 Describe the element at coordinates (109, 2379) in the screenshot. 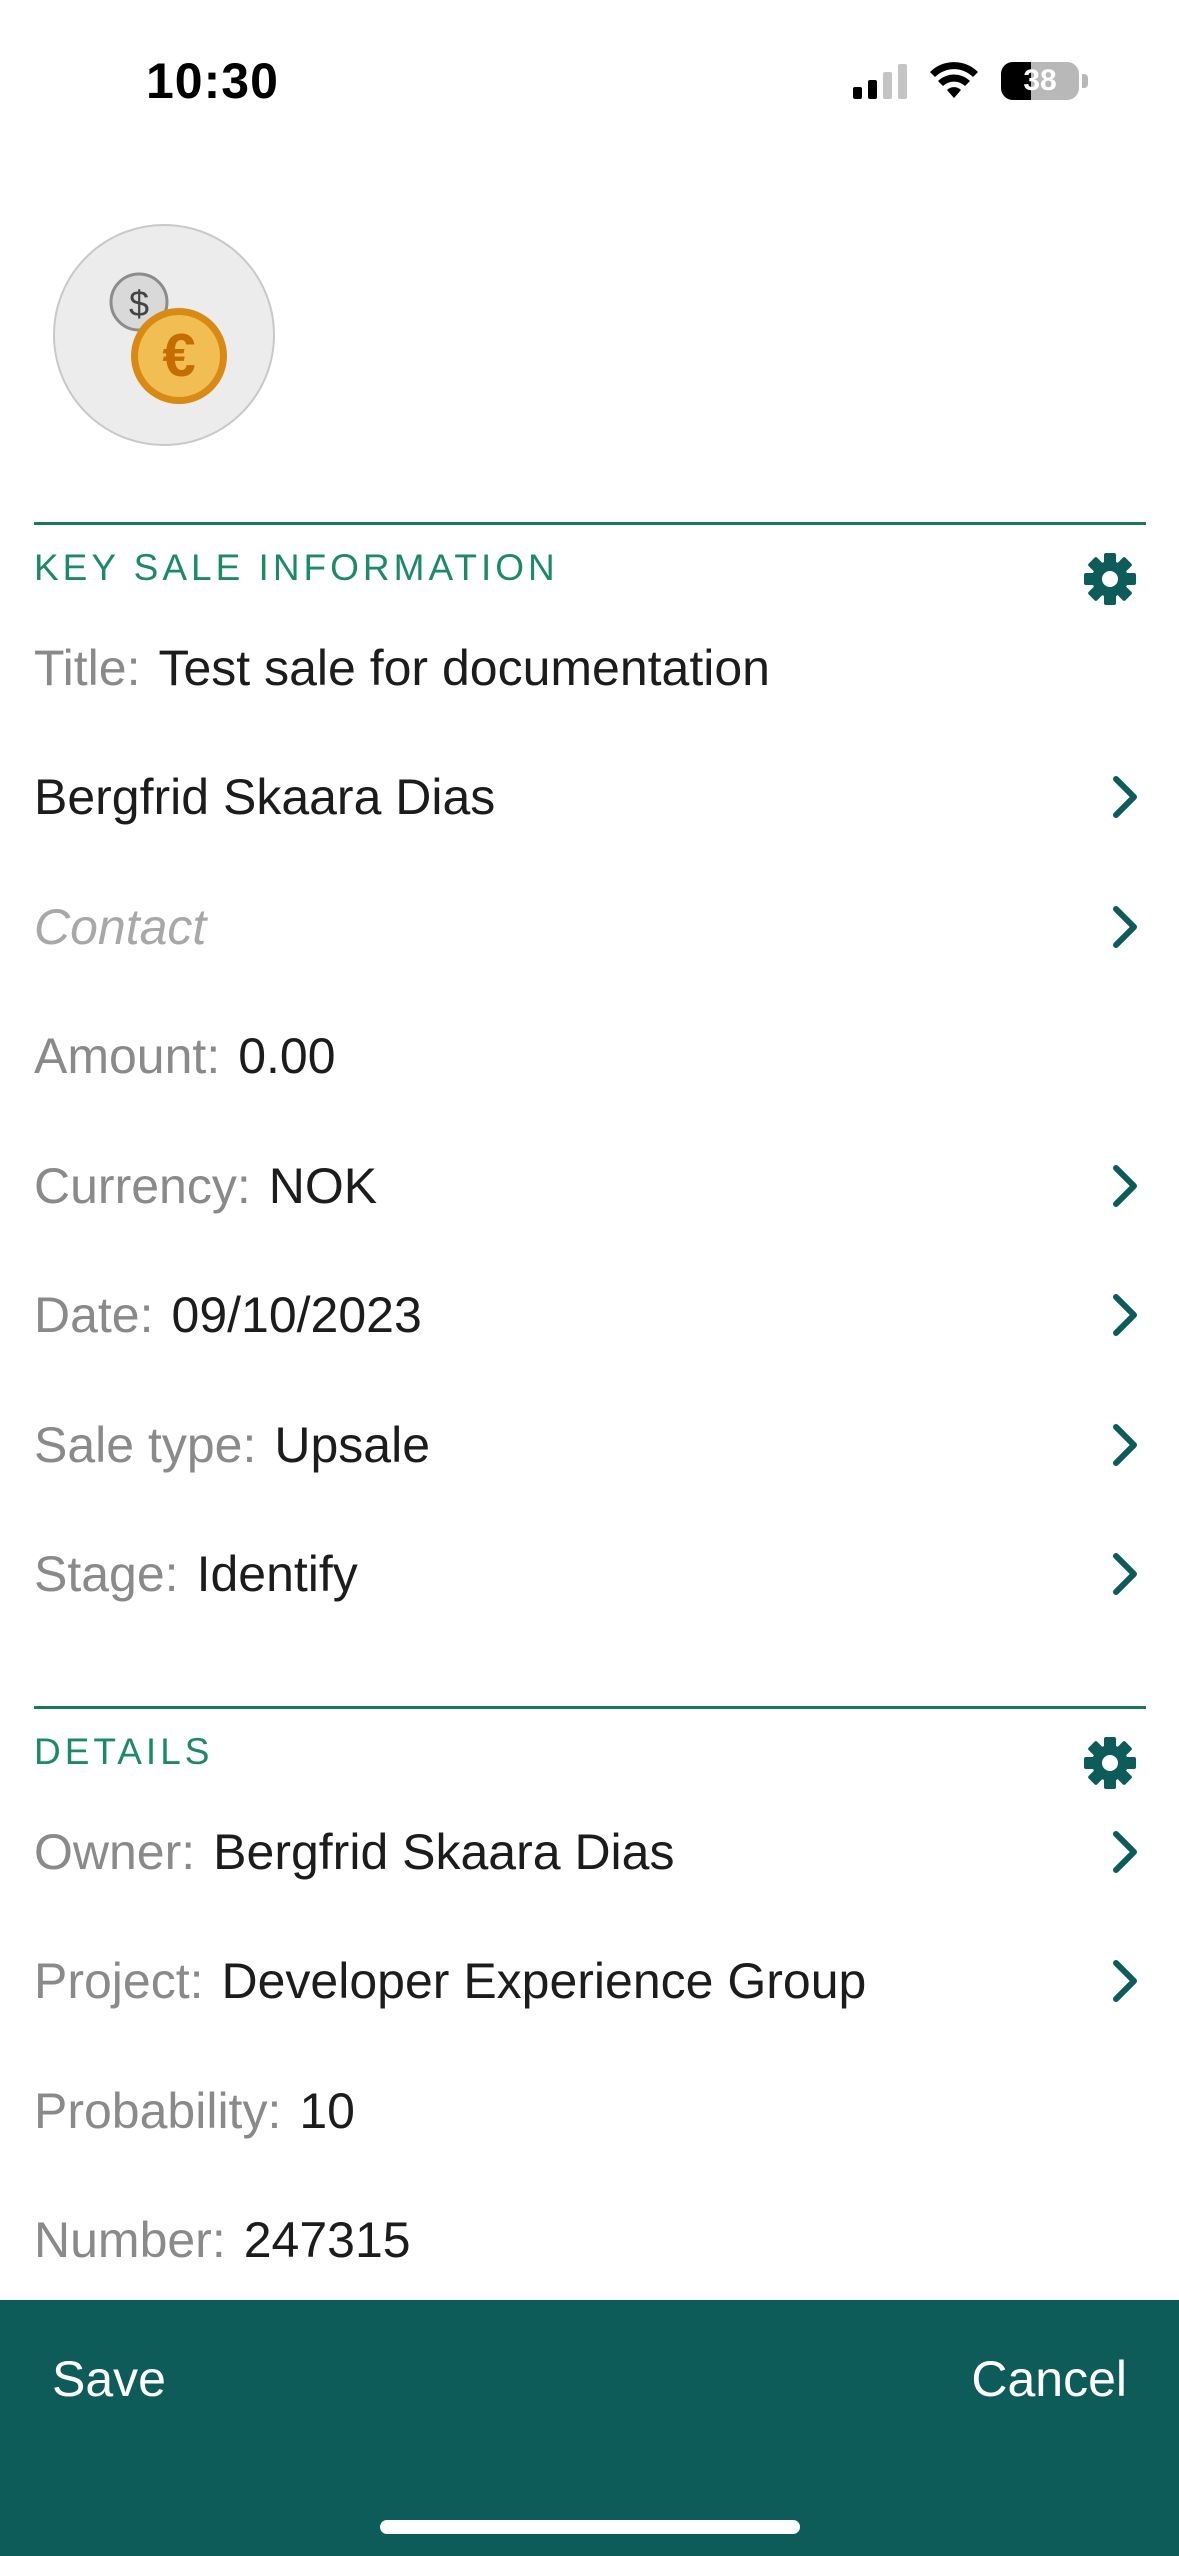

I see `save-button: Save` at that location.